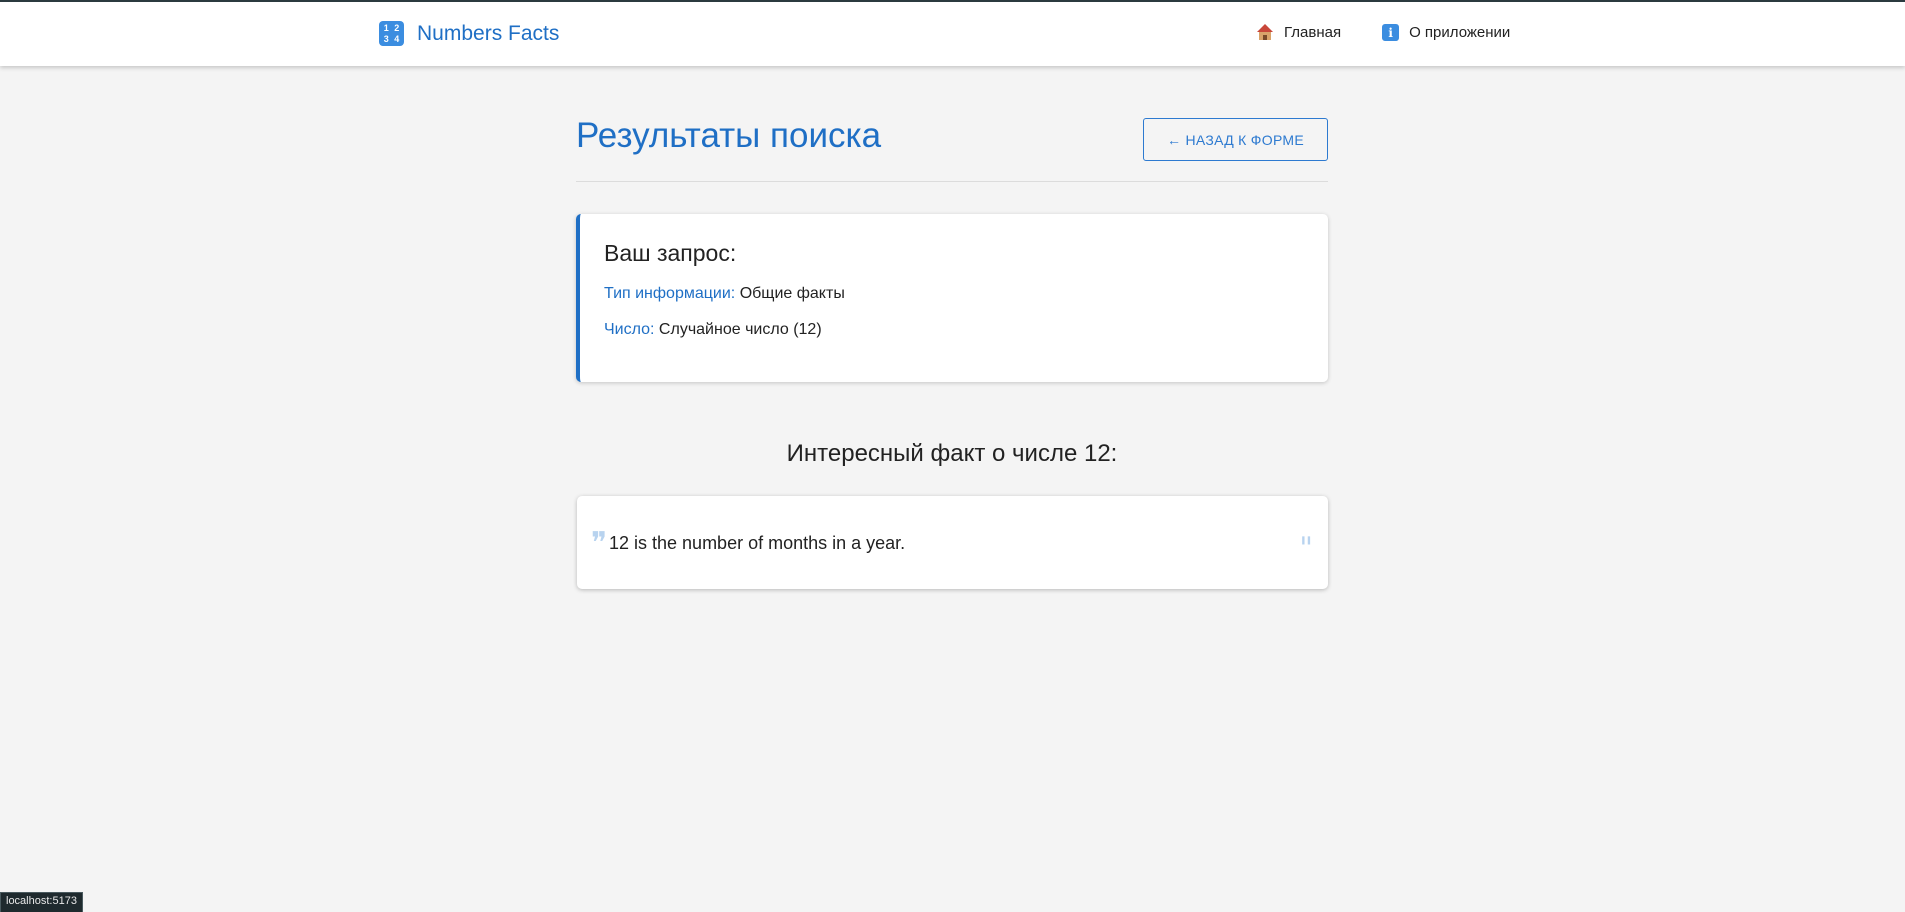 This screenshot has width=1905, height=912. I want to click on query-number-row: Число: Случайное число (12), so click(954, 329).